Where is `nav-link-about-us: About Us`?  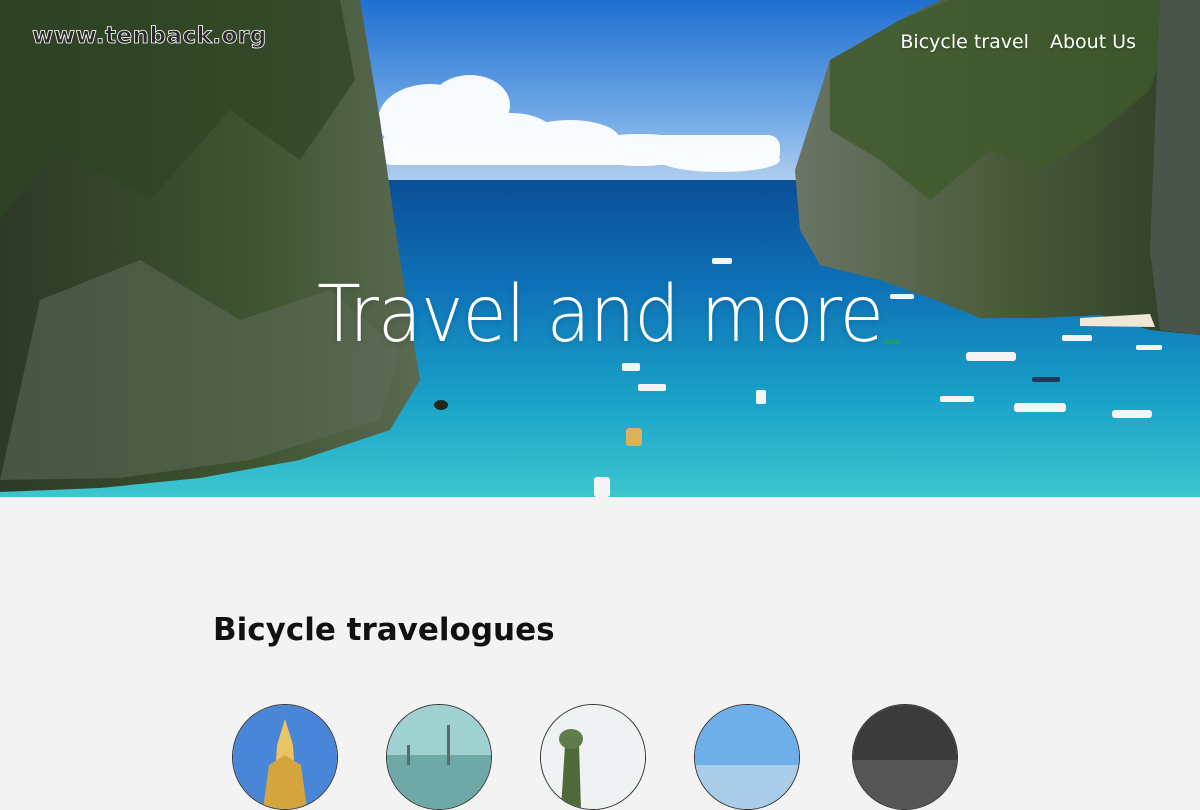 nav-link-about-us: About Us is located at coordinates (1093, 42).